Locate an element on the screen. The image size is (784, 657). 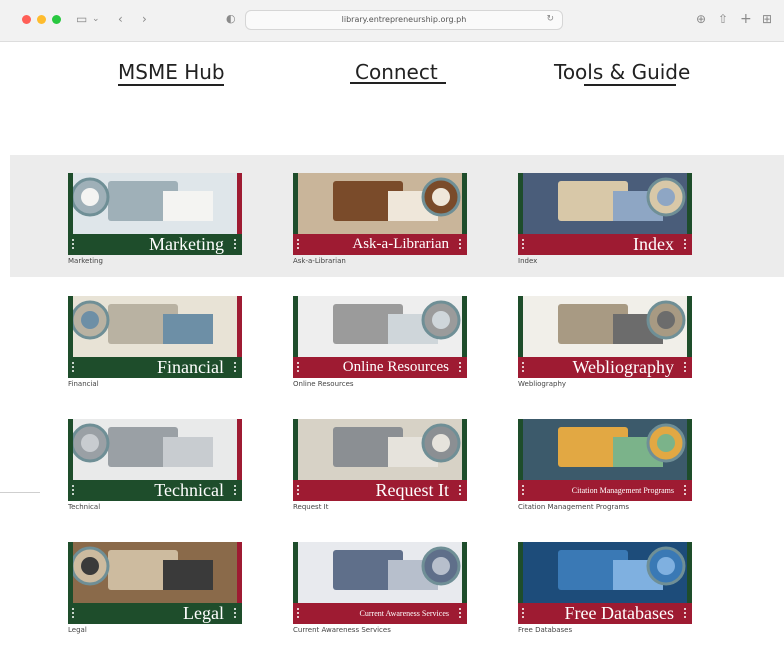
resource-card: Free Databases is located at coordinates (605, 583).